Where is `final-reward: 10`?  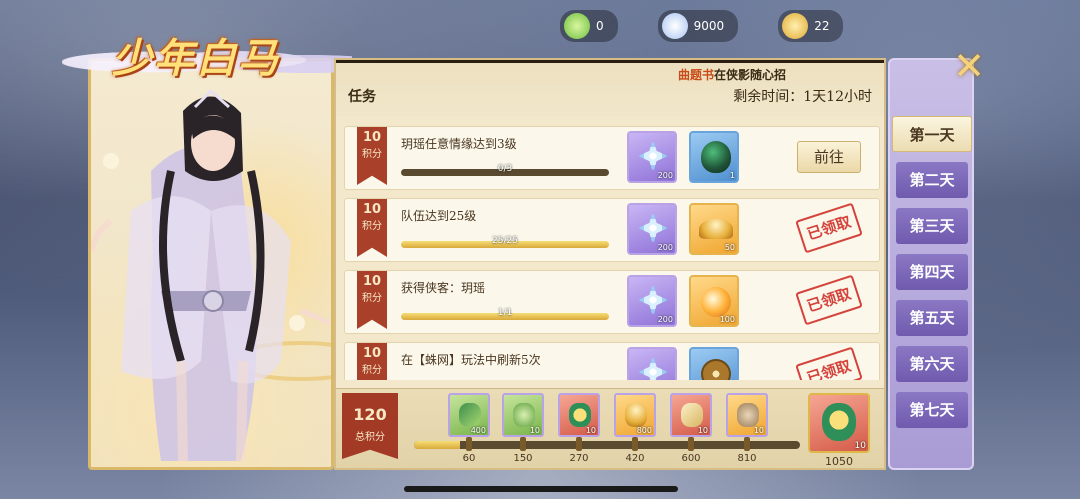 final-reward: 10 is located at coordinates (839, 423).